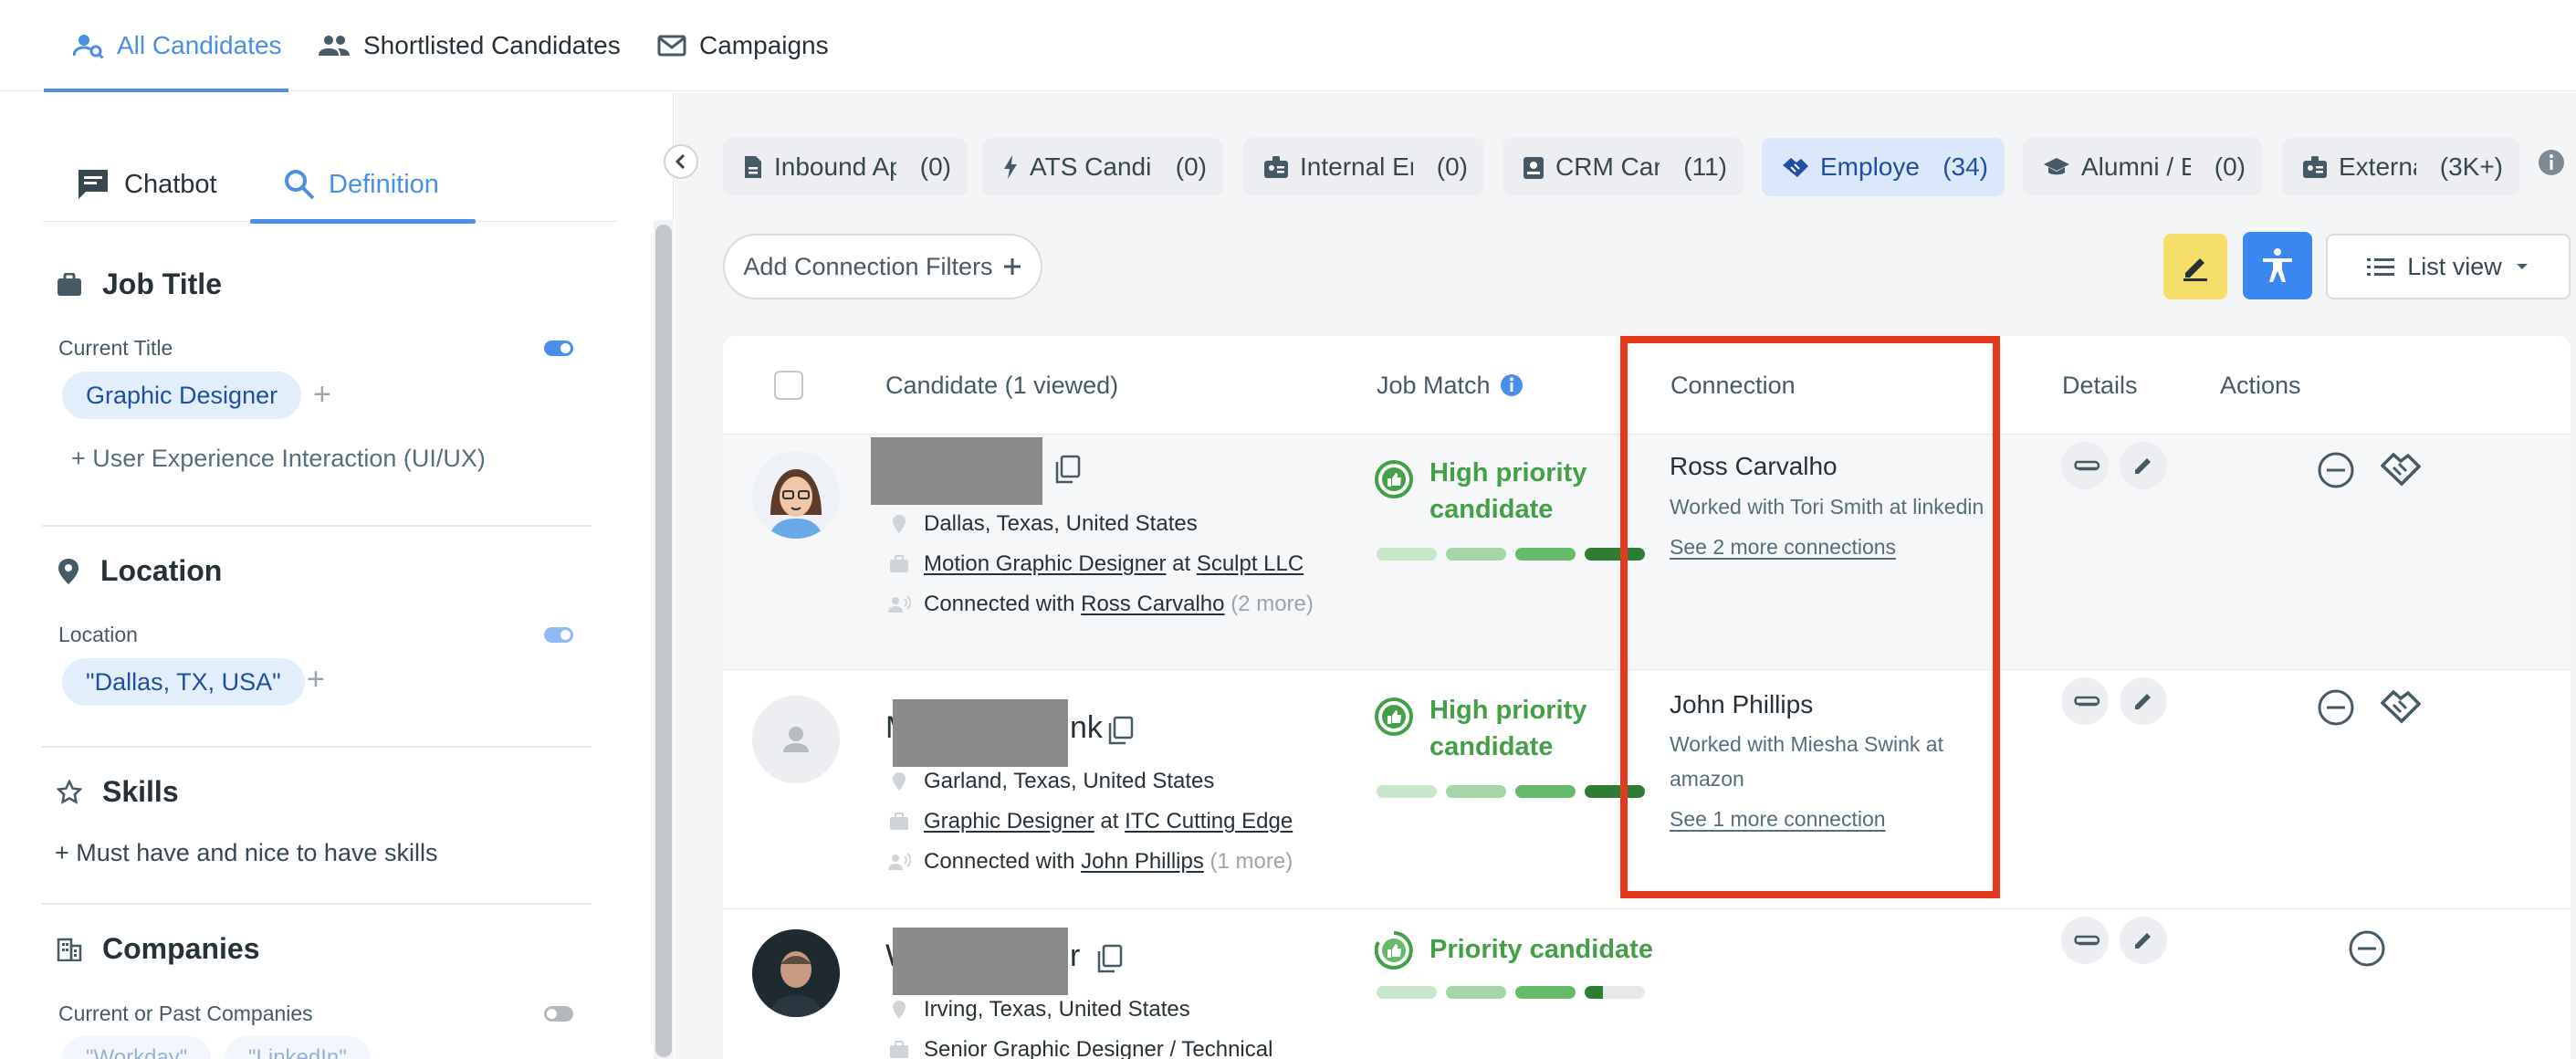 This screenshot has width=2576, height=1059. Describe the element at coordinates (146, 184) in the screenshot. I see `tab-chatbot: Chatbot` at that location.